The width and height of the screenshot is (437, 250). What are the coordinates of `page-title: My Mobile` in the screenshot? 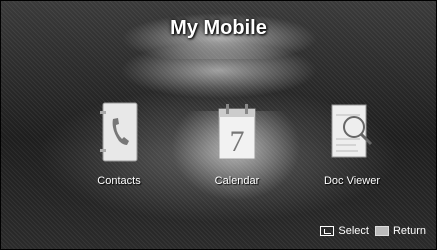 It's located at (218, 28).